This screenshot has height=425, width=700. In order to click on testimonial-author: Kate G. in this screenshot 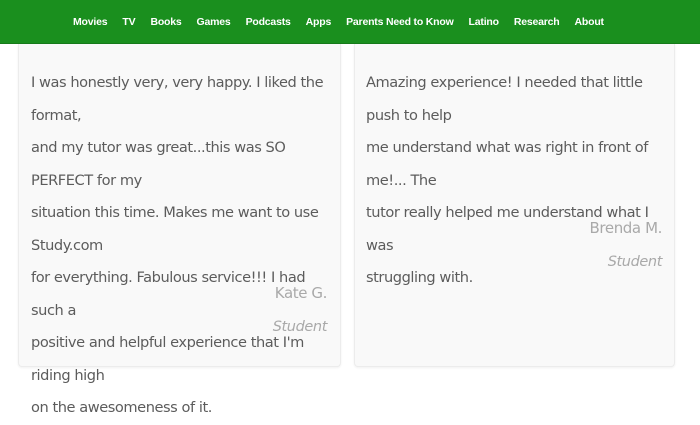, I will do `click(301, 293)`.